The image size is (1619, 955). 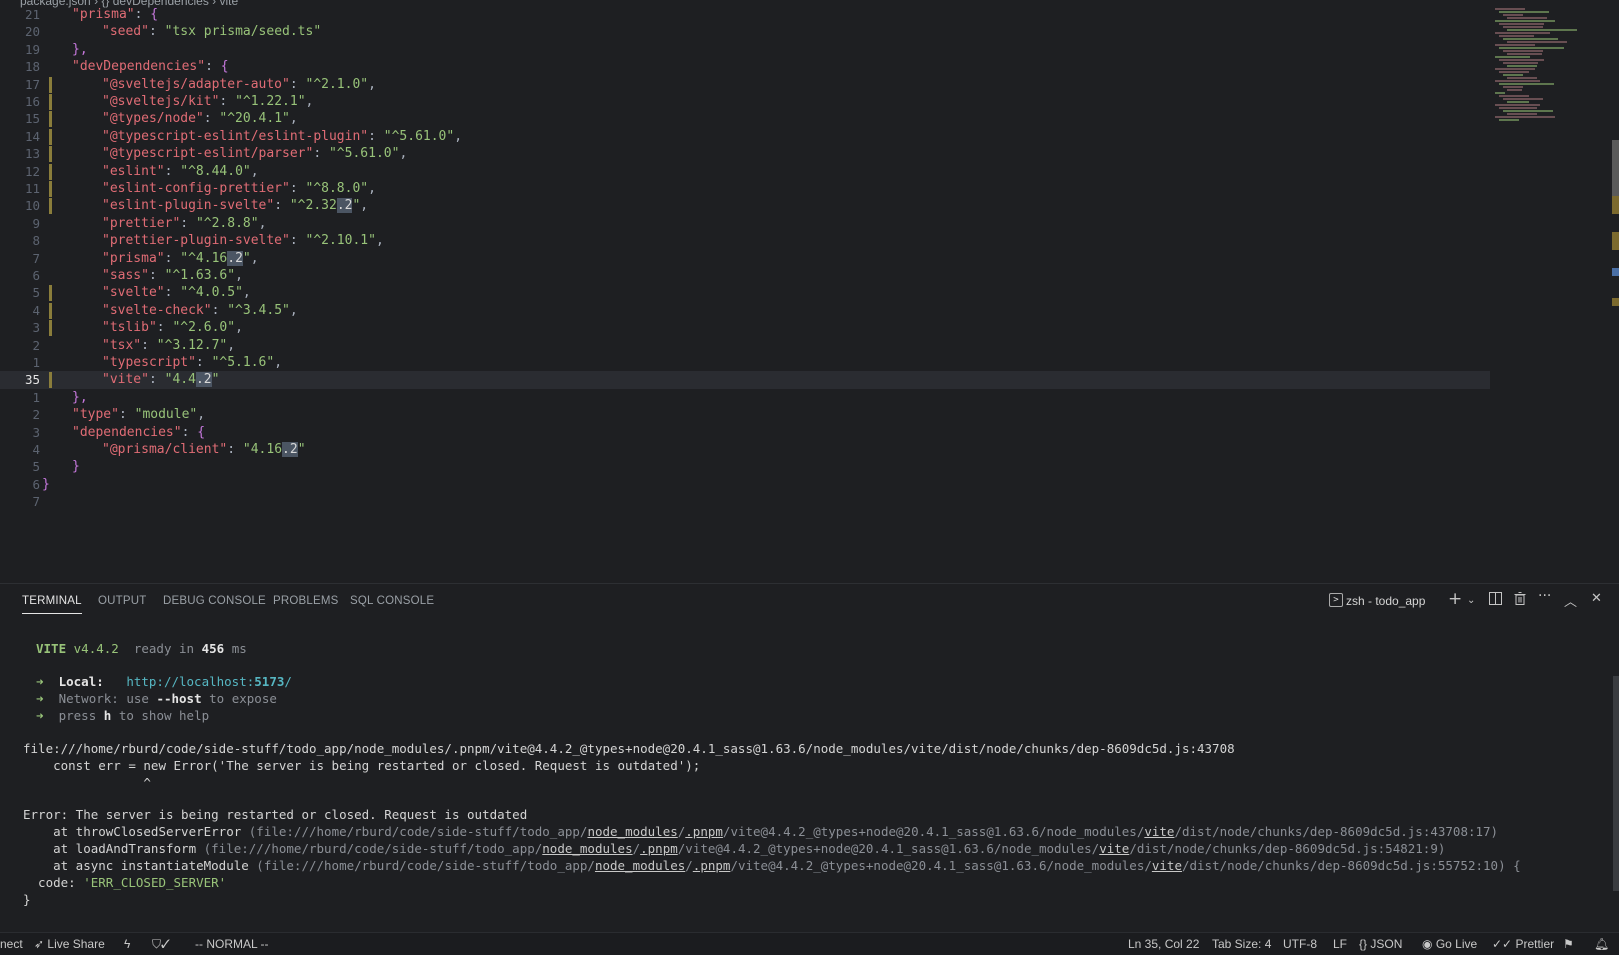 I want to click on code-line: 10 "eslint-plugin-svelte": "^2.32.2",, so click(x=745, y=206).